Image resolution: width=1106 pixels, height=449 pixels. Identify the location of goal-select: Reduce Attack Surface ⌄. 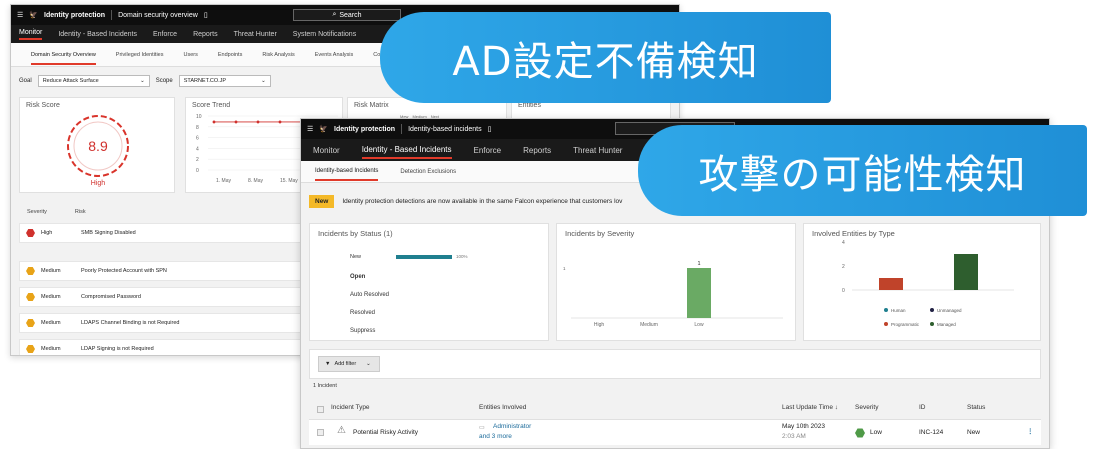
(93, 81).